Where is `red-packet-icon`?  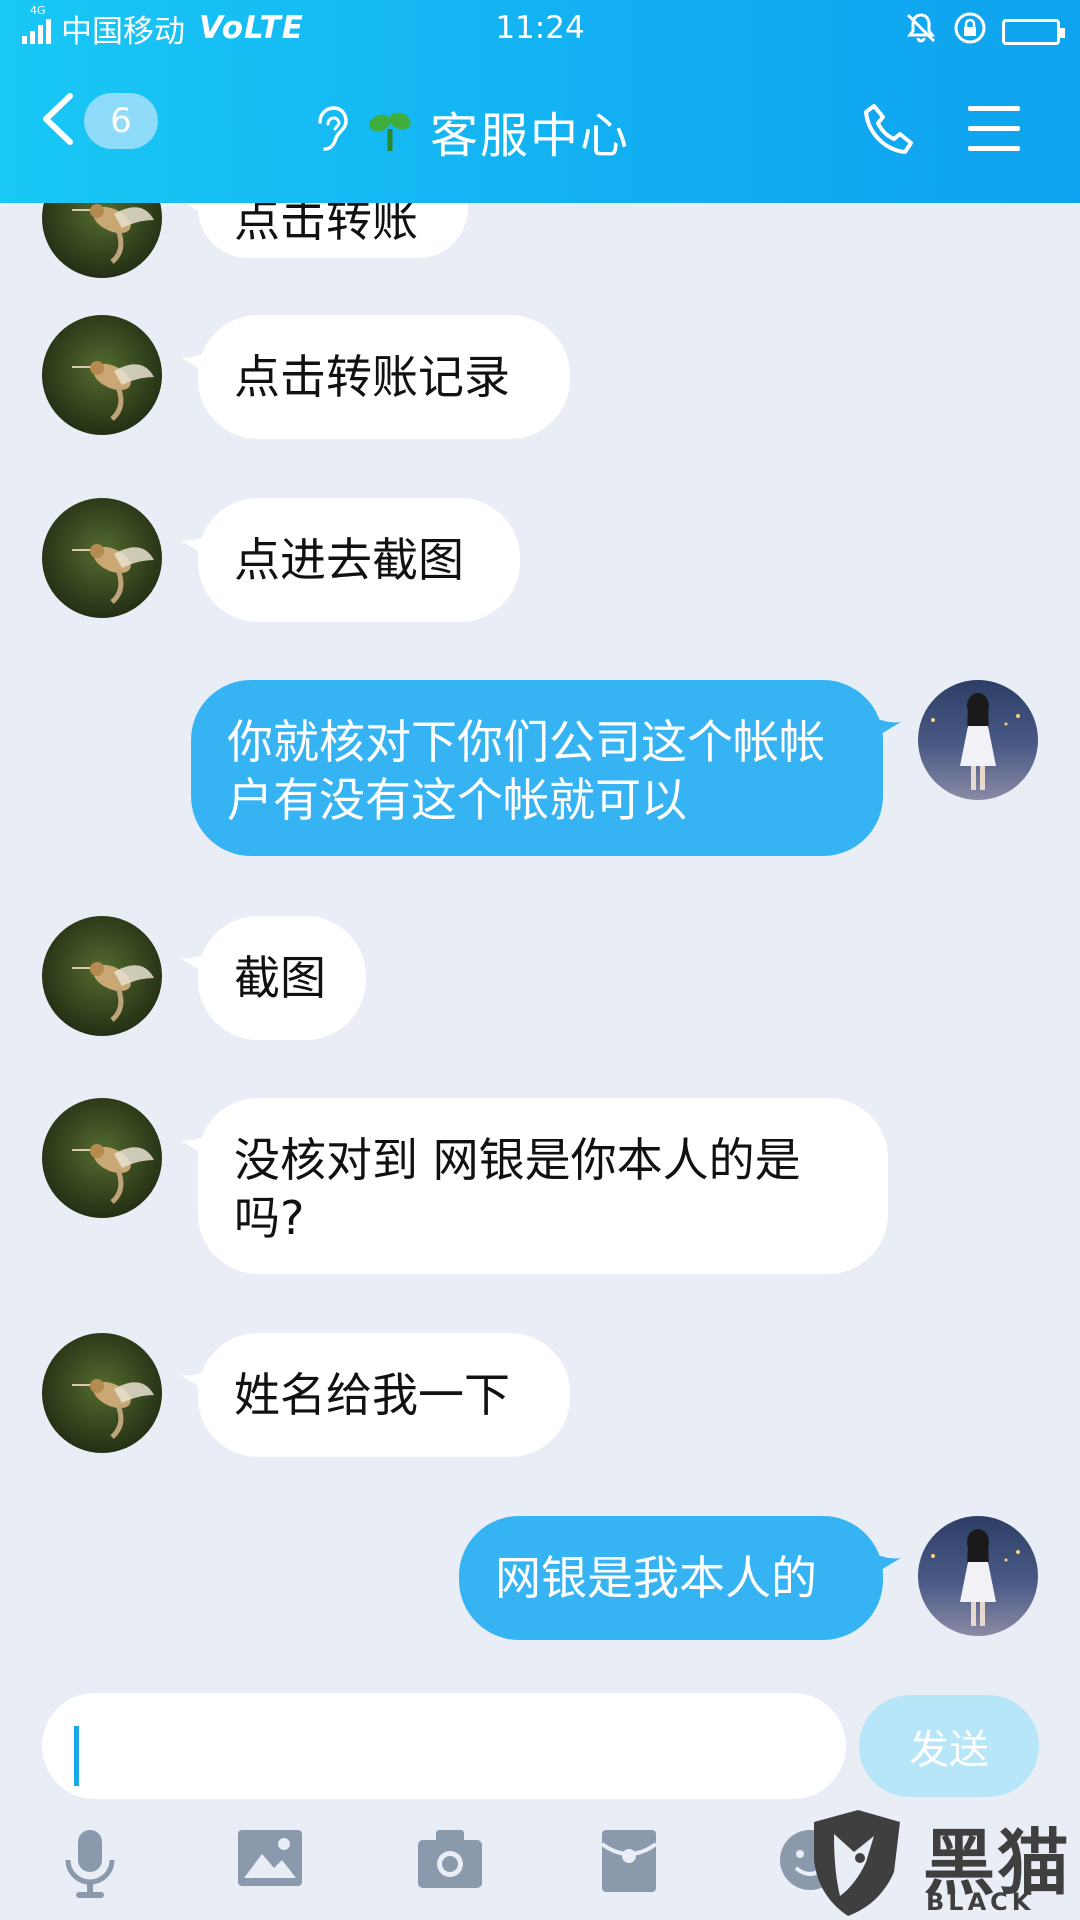
red-packet-icon is located at coordinates (629, 1863).